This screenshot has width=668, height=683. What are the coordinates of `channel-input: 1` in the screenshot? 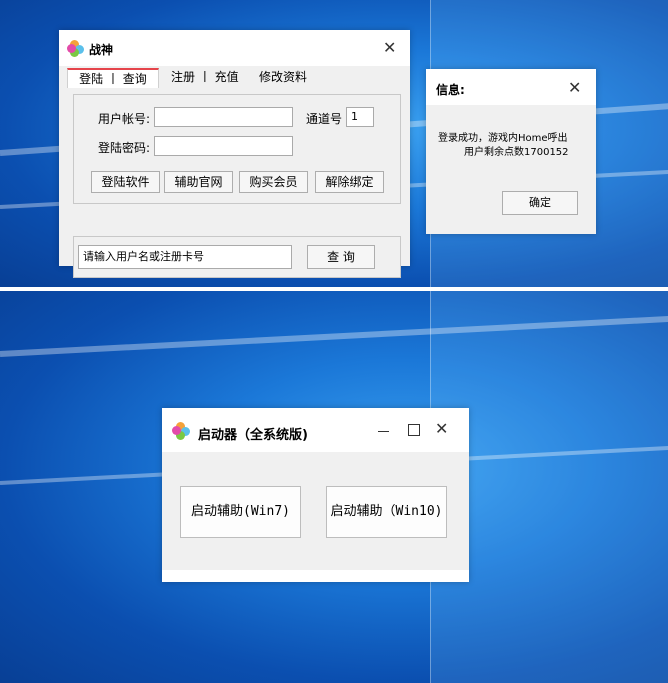 It's located at (360, 117).